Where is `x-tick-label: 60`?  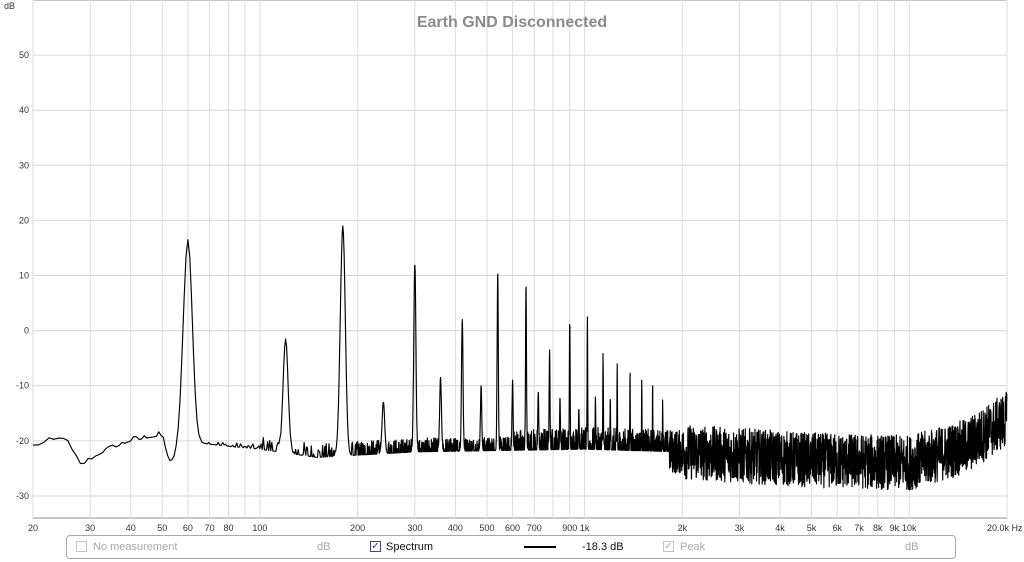
x-tick-label: 60 is located at coordinates (188, 528).